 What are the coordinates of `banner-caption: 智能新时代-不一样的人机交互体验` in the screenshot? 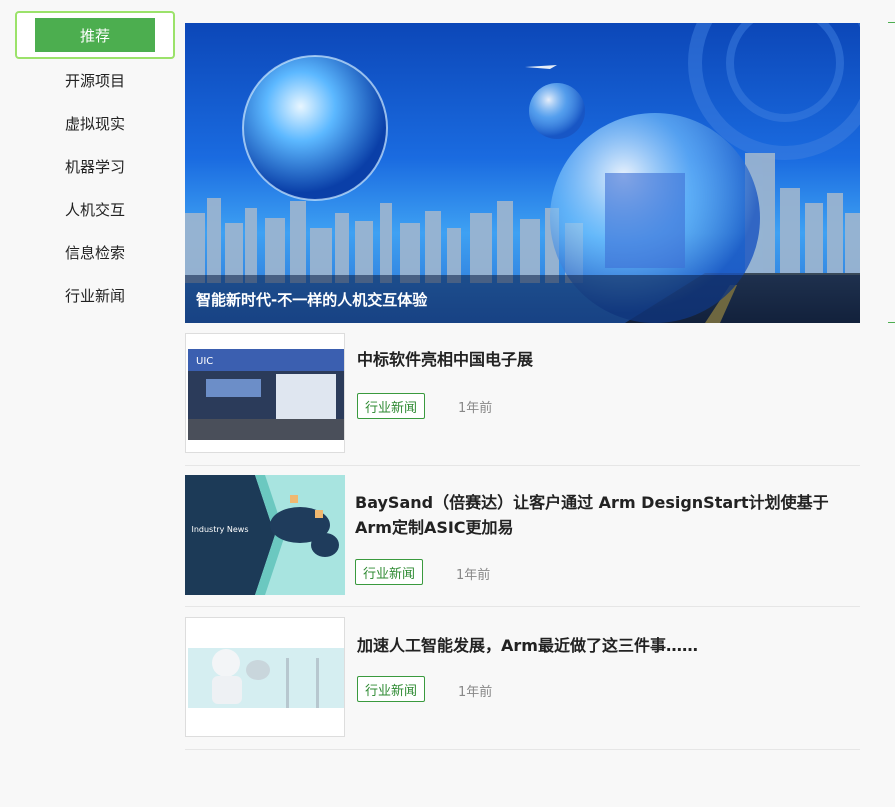 It's located at (522, 299).